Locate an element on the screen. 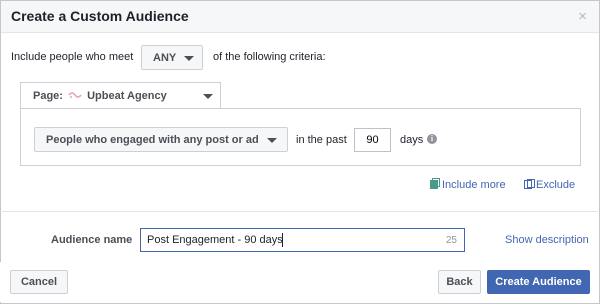  include-more-link: Include more is located at coordinates (468, 184).